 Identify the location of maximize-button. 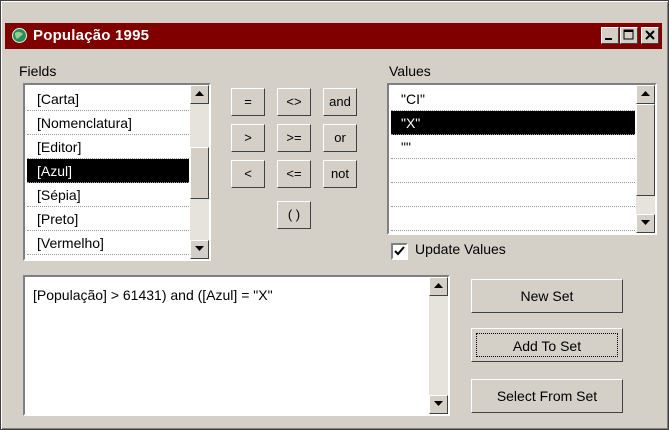
(629, 35).